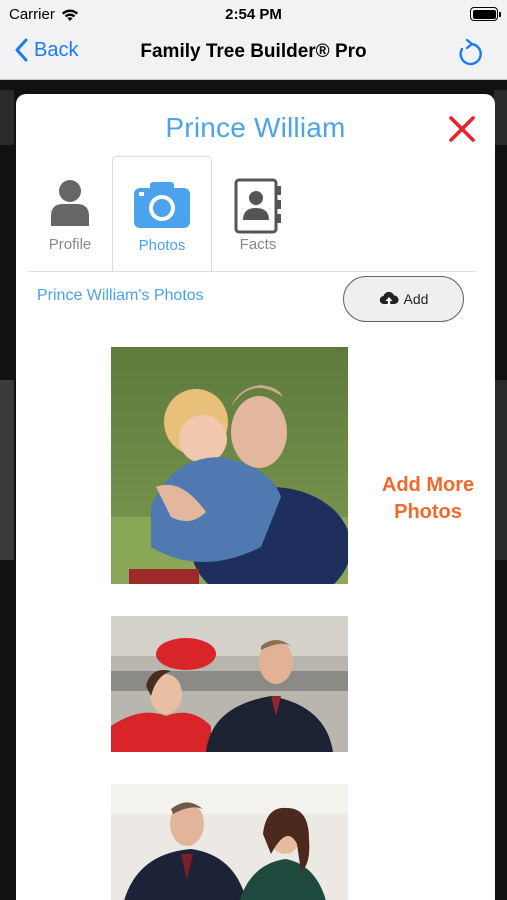 The width and height of the screenshot is (507, 900). I want to click on status-time: 2:54 PM, so click(253, 14).